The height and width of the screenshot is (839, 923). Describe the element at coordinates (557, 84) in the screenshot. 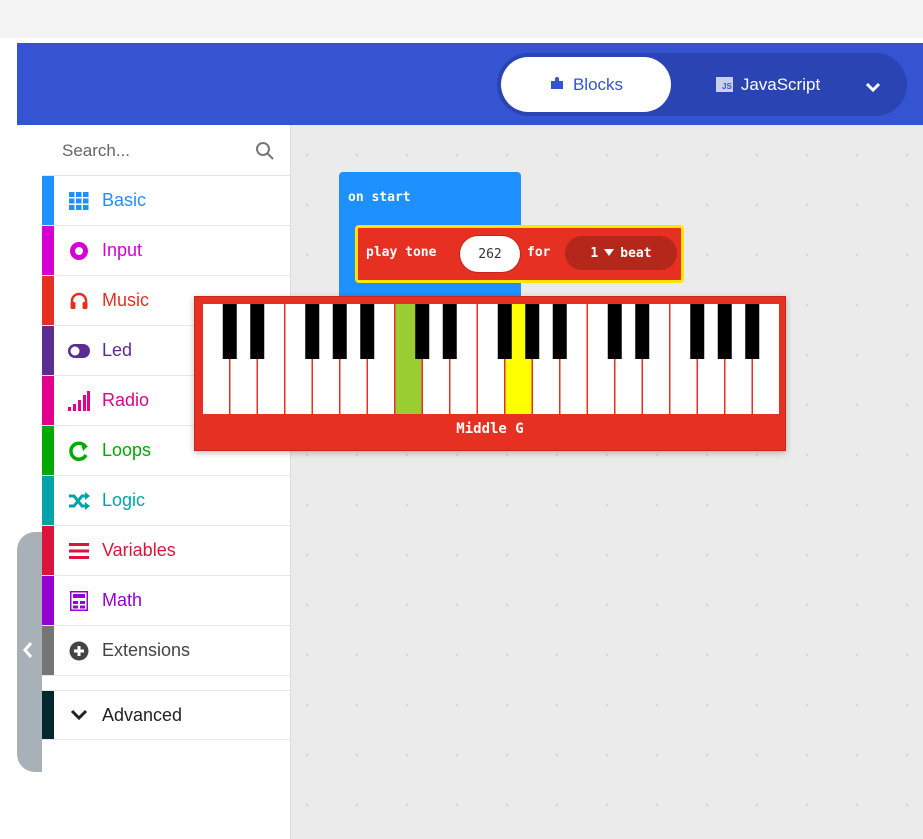

I see `puzzle-icon` at that location.